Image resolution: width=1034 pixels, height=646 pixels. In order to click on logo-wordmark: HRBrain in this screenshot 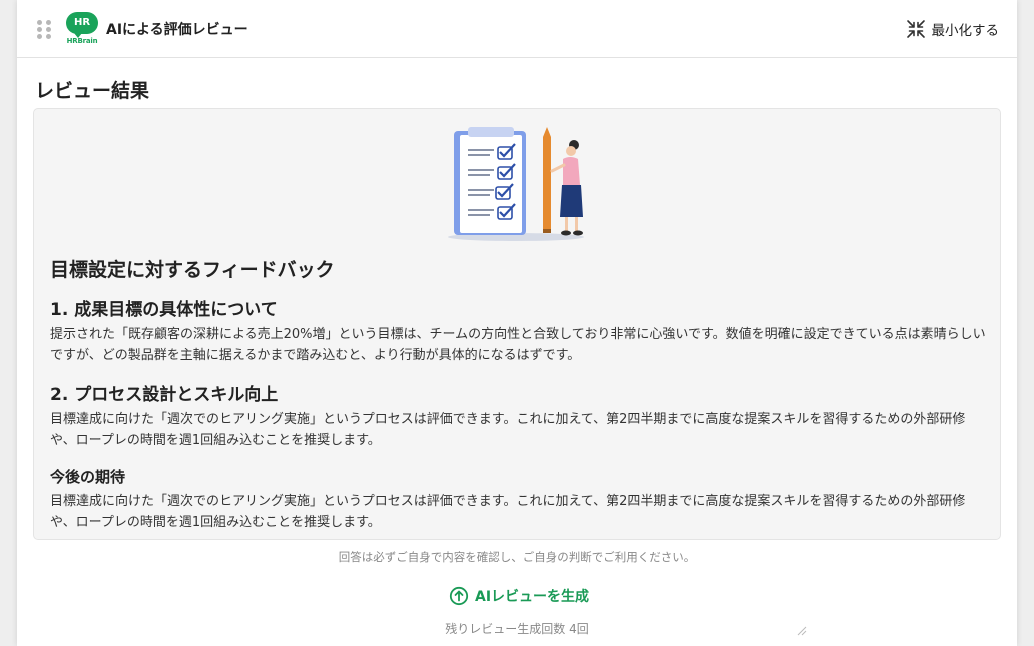, I will do `click(82, 40)`.